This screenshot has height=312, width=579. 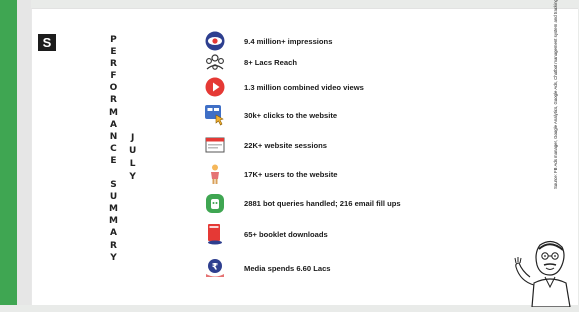 I want to click on metric-row-sessions: 22K+ website sessions, so click(x=265, y=145).